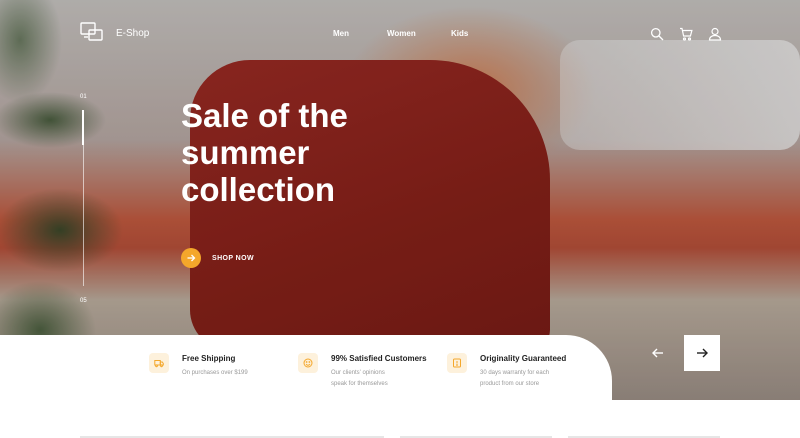 This screenshot has height=438, width=800. I want to click on shop-now-button: SHOP NOW, so click(217, 258).